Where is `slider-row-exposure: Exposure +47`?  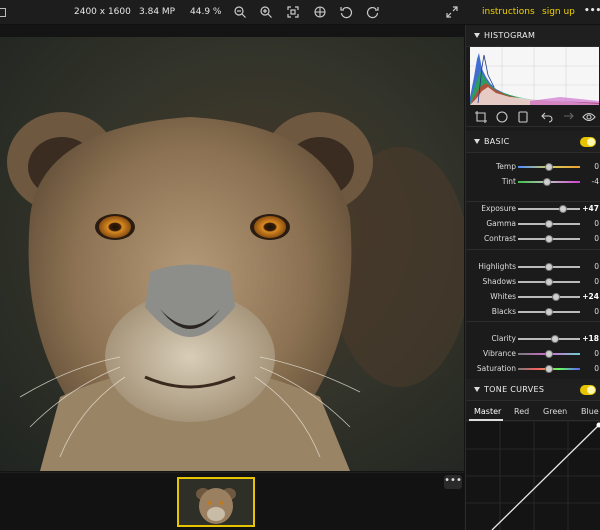
slider-row-exposure: Exposure +47 is located at coordinates (533, 209).